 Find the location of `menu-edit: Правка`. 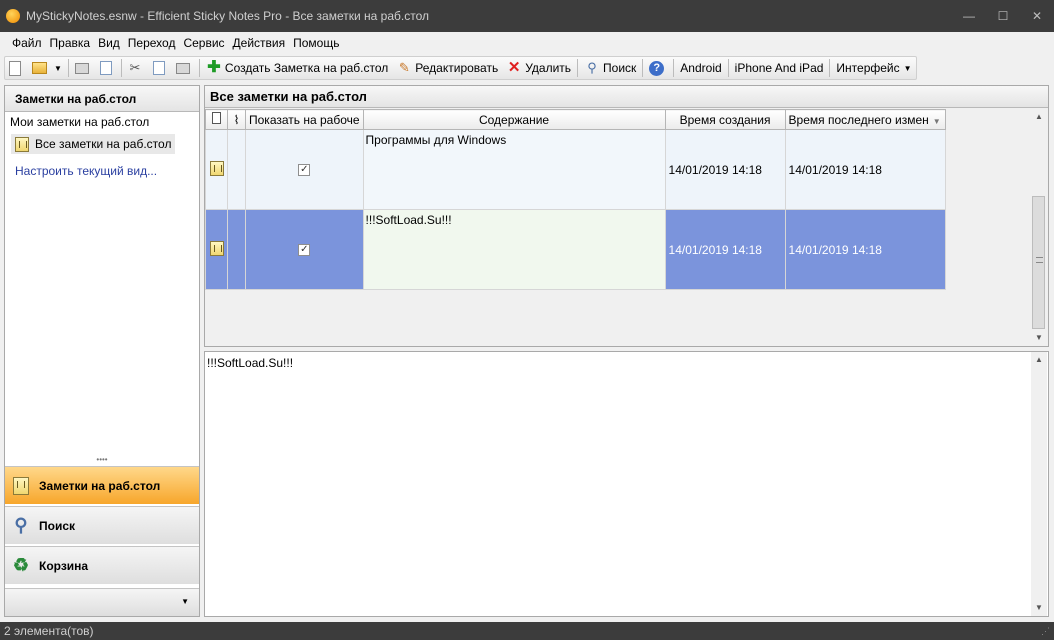

menu-edit: Правка is located at coordinates (70, 43).